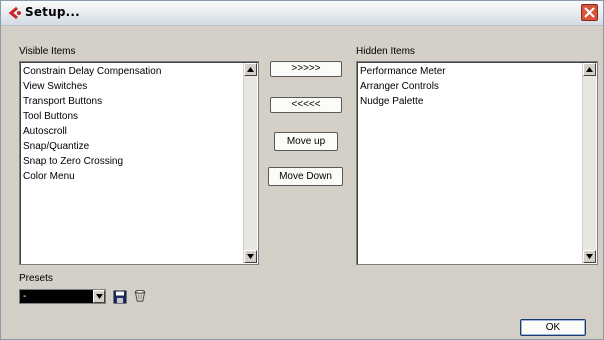 This screenshot has height=340, width=604. I want to click on close-icon, so click(589, 12).